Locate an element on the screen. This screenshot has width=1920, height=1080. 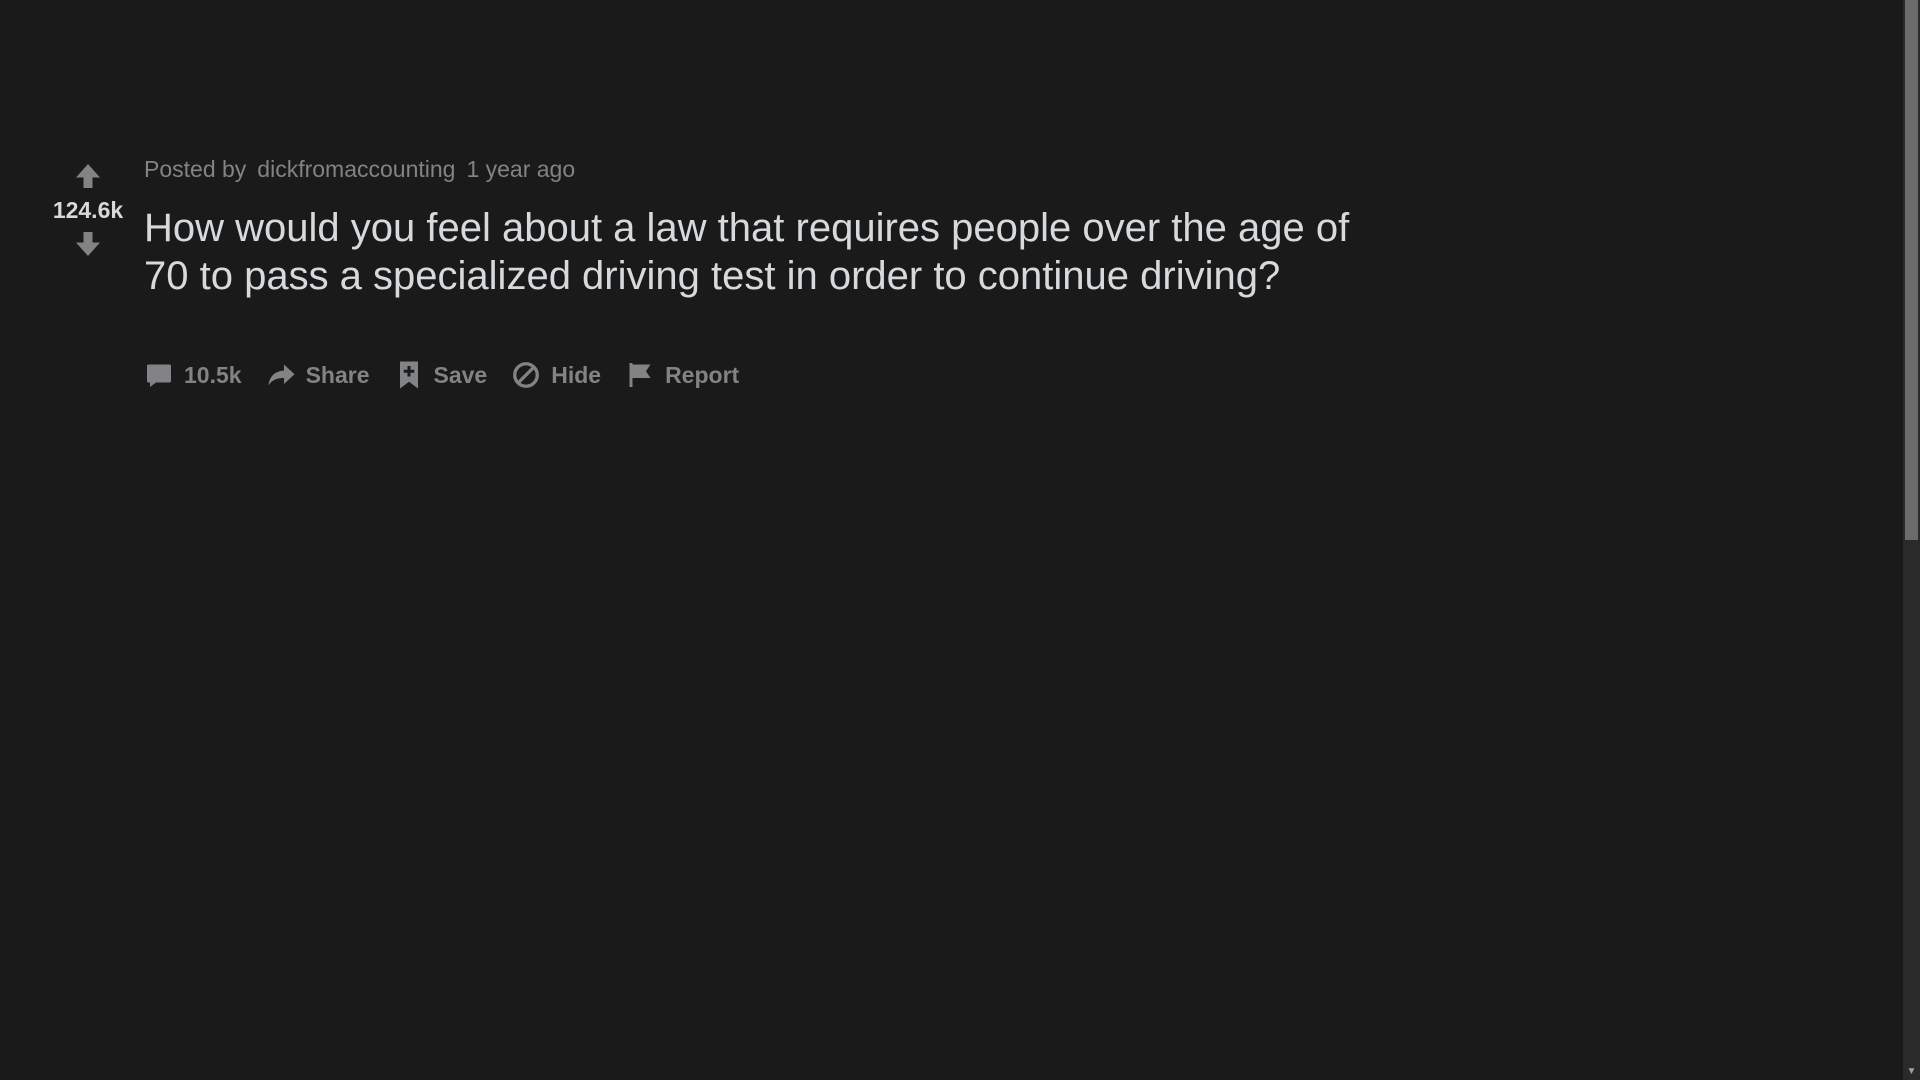
comment-icon is located at coordinates (159, 375).